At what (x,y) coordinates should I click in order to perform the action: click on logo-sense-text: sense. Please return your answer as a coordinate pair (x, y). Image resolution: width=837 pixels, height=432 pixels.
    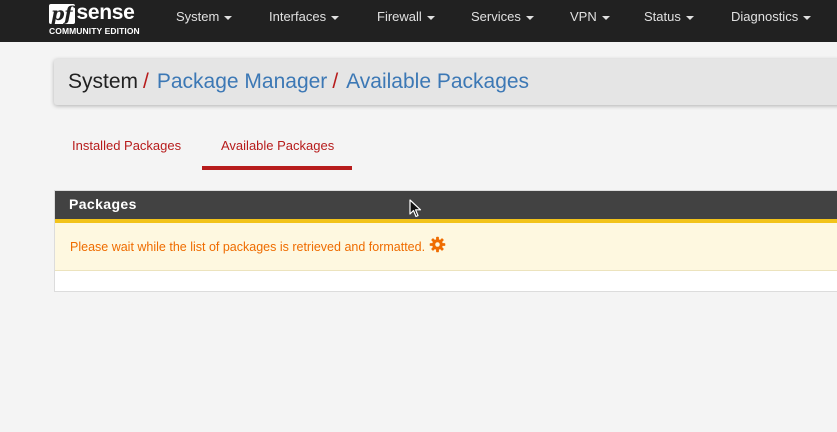
    Looking at the image, I should click on (105, 12).